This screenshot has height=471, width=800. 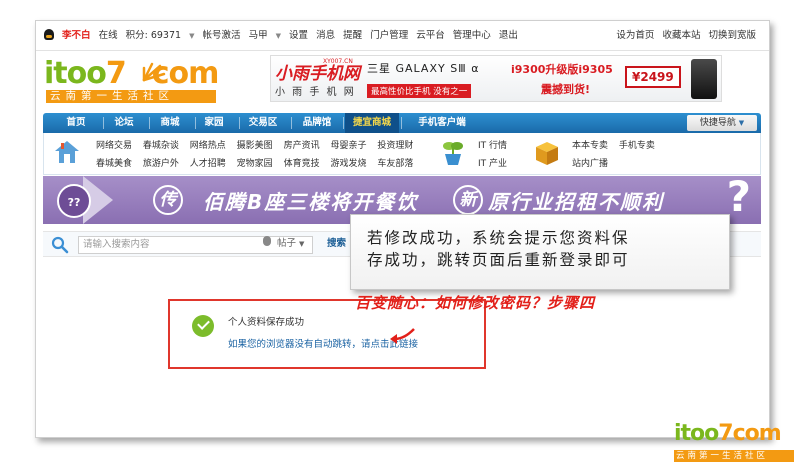 What do you see at coordinates (161, 164) in the screenshot?
I see `sublink-travel: 旅游户外` at bounding box center [161, 164].